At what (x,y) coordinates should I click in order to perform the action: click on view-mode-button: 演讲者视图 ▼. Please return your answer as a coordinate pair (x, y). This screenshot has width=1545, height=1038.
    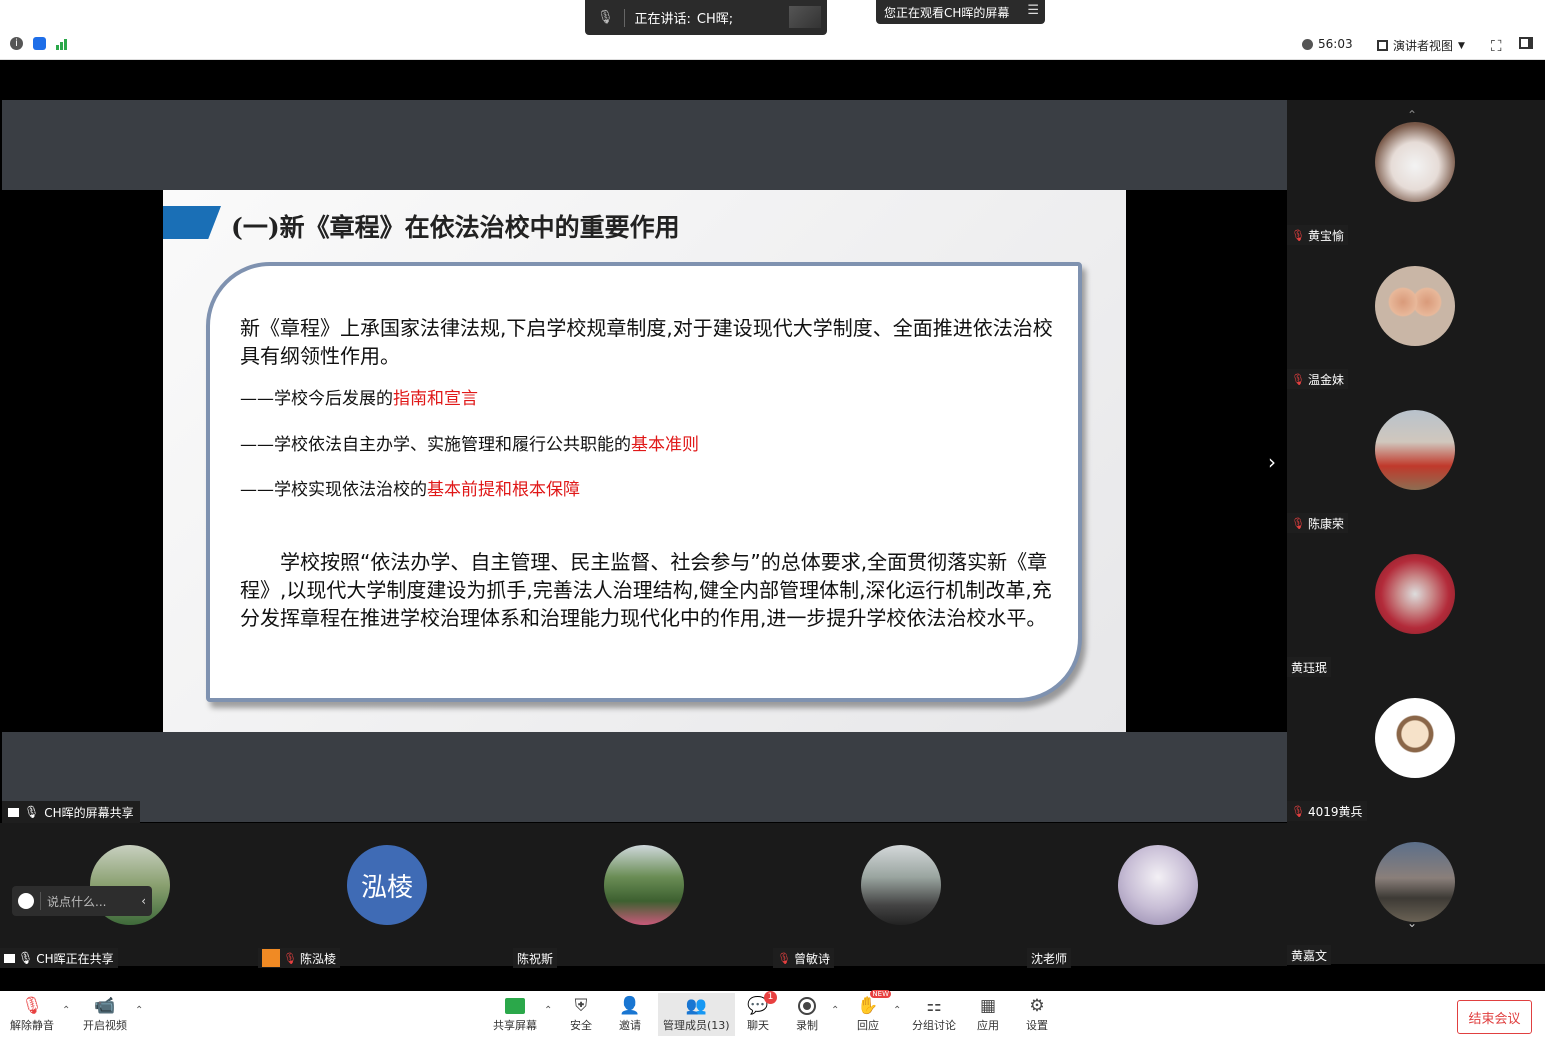
    Looking at the image, I should click on (1421, 45).